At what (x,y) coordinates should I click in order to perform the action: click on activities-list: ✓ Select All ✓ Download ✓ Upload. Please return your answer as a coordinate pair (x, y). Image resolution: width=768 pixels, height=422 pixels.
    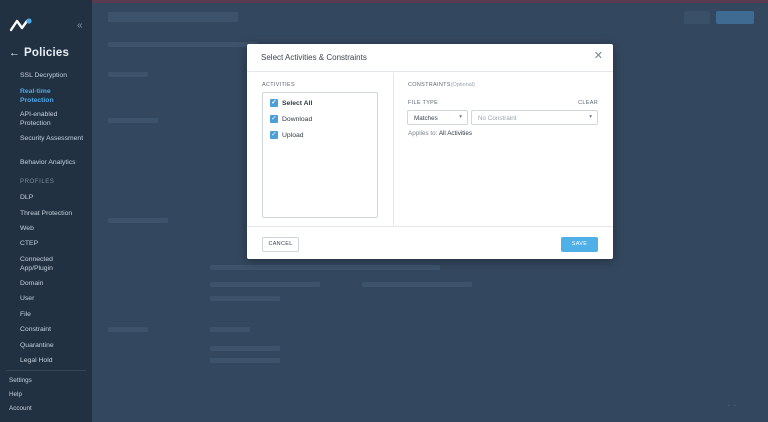
    Looking at the image, I should click on (320, 155).